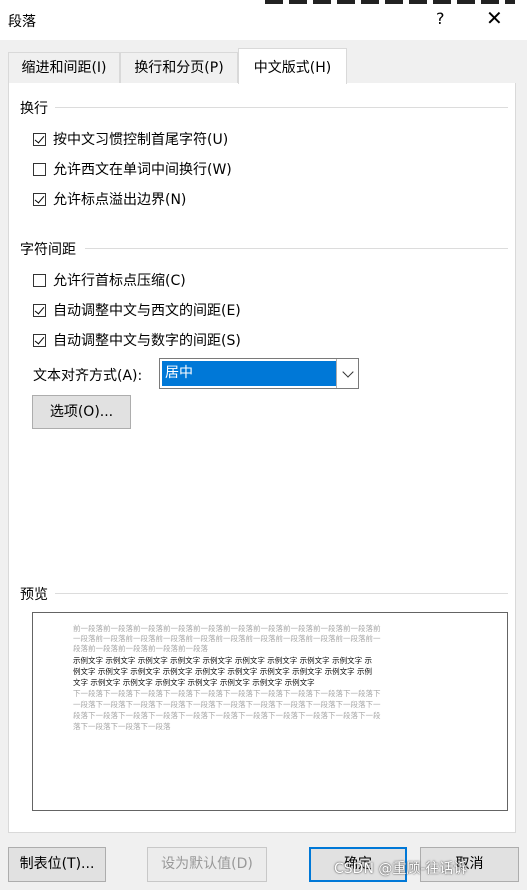  Describe the element at coordinates (22, 22) in the screenshot. I see `dialog-title: 段落` at that location.